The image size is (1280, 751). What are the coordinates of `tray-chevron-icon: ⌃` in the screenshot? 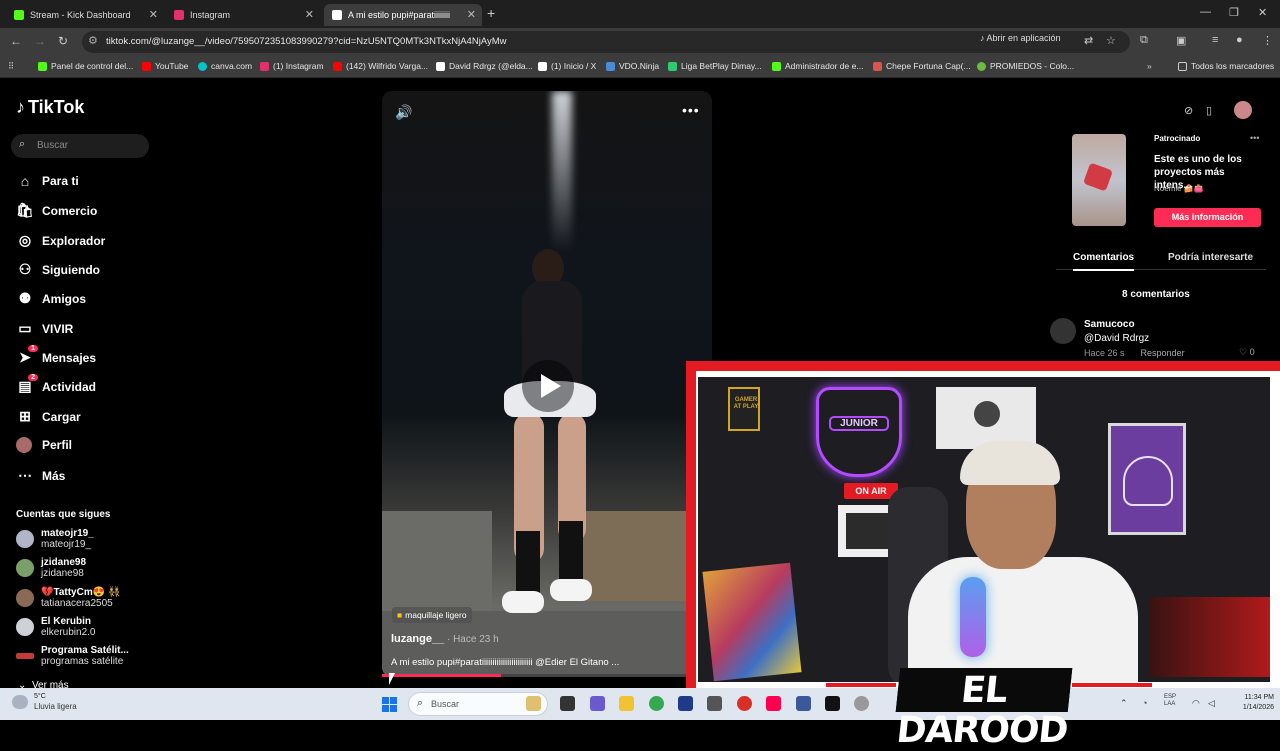 It's located at (1124, 703).